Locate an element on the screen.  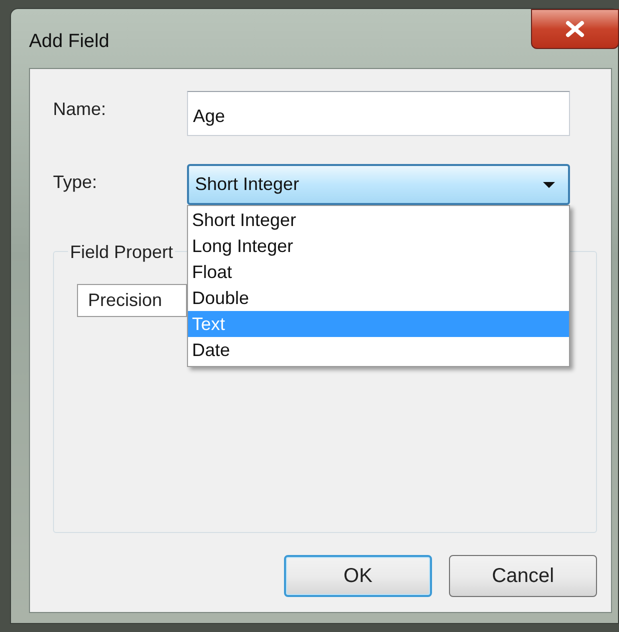
field-label: Name: is located at coordinates (80, 109).